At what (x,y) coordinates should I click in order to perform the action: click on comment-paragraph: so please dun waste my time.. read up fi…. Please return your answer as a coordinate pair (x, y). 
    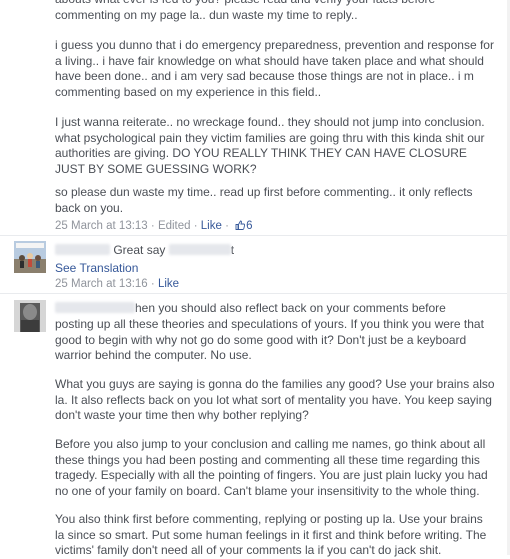
    Looking at the image, I should click on (264, 200).